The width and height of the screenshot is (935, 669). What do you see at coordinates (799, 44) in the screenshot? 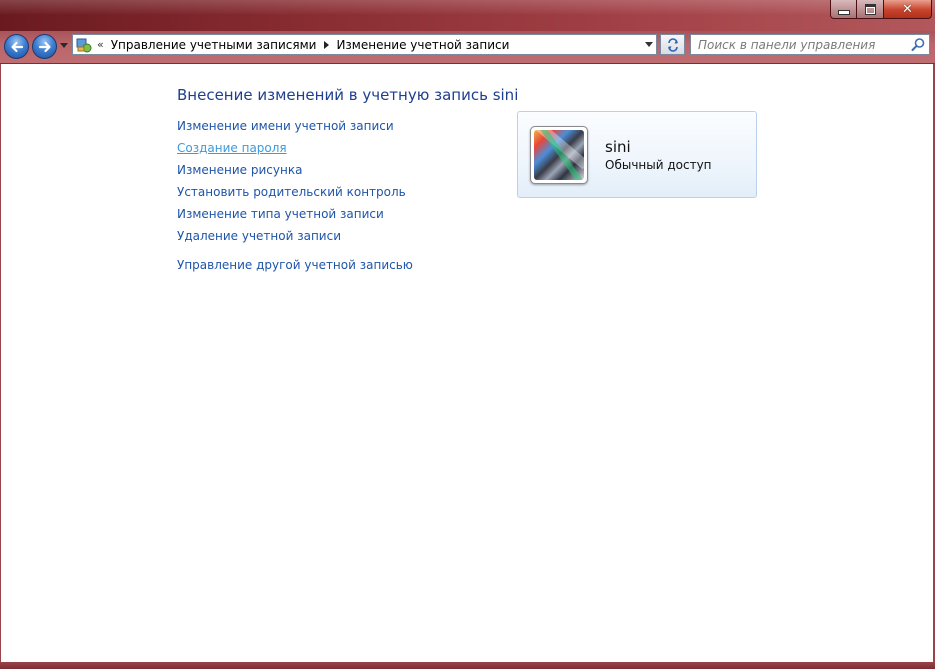
I see `search-input` at bounding box center [799, 44].